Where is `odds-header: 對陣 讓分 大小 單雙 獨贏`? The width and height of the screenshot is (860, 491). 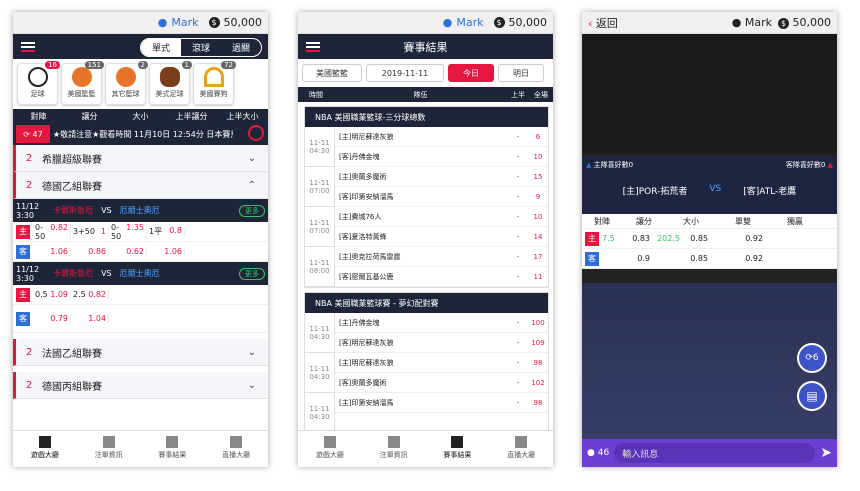 odds-header: 對陣 讓分 大小 單雙 獨贏 is located at coordinates (709, 221).